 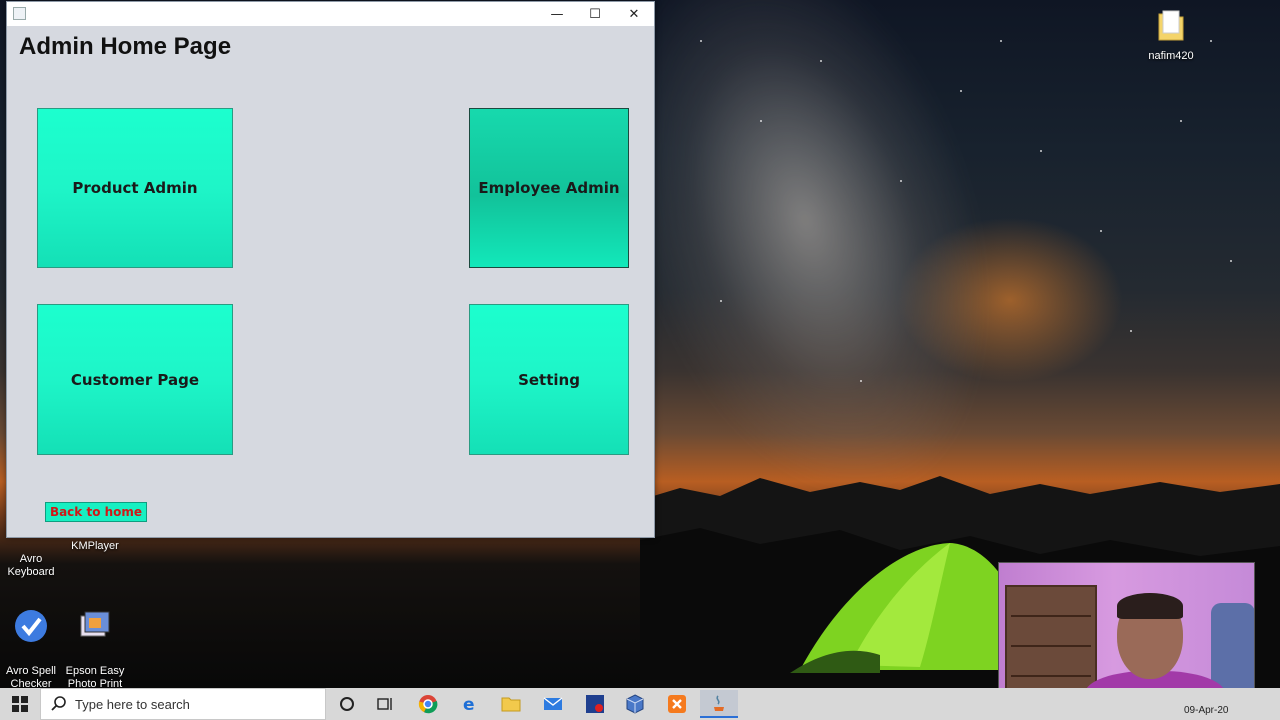 What do you see at coordinates (33, 621) in the screenshot?
I see `spell-check-icon` at bounding box center [33, 621].